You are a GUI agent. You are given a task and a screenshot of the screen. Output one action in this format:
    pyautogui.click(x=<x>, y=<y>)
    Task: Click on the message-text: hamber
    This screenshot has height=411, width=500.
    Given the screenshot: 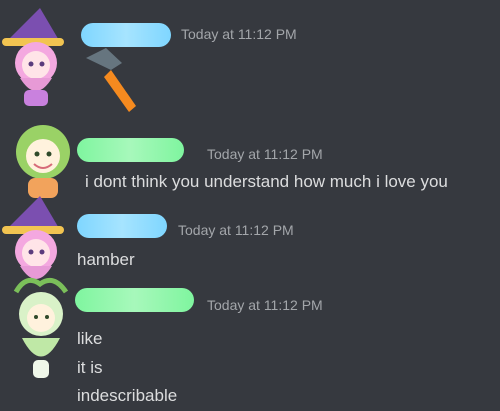 What is the action you would take?
    pyautogui.click(x=106, y=259)
    